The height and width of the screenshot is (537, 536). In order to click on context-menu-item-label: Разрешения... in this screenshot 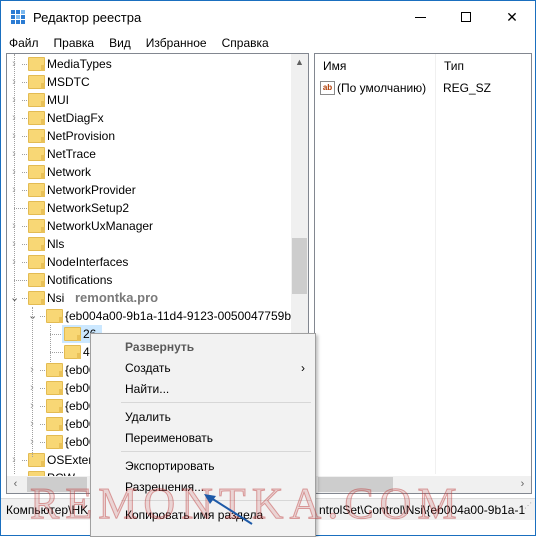, I will do `click(165, 487)`.